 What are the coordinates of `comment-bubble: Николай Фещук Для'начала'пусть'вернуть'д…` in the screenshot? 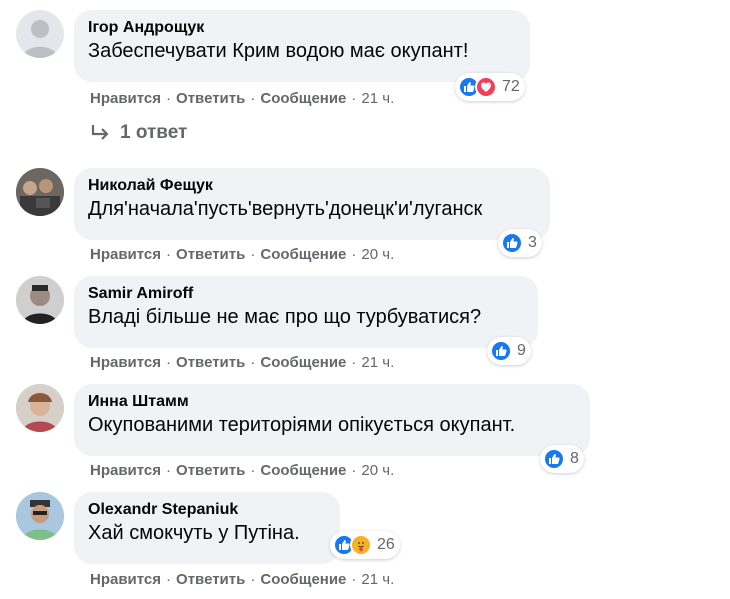 It's located at (312, 204).